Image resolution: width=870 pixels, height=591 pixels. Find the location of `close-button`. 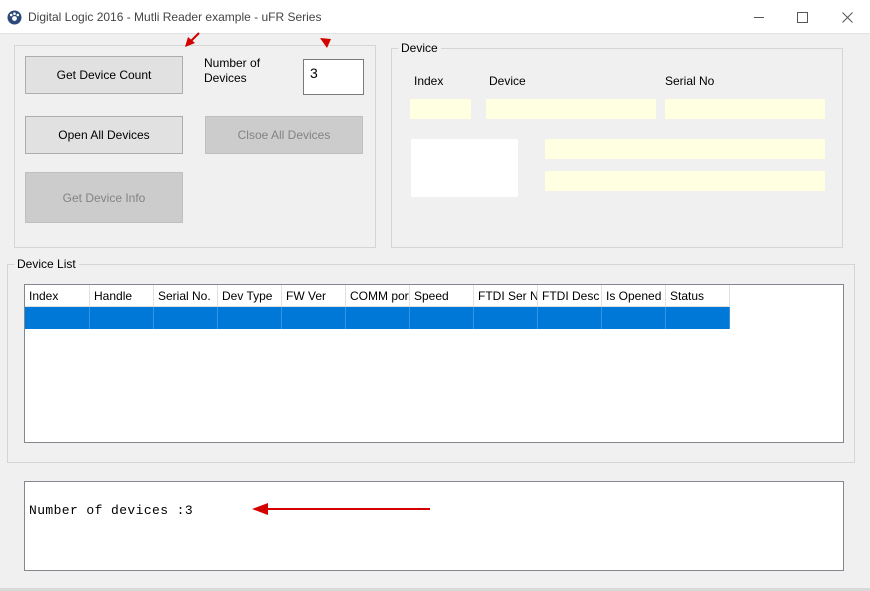

close-button is located at coordinates (847, 17).